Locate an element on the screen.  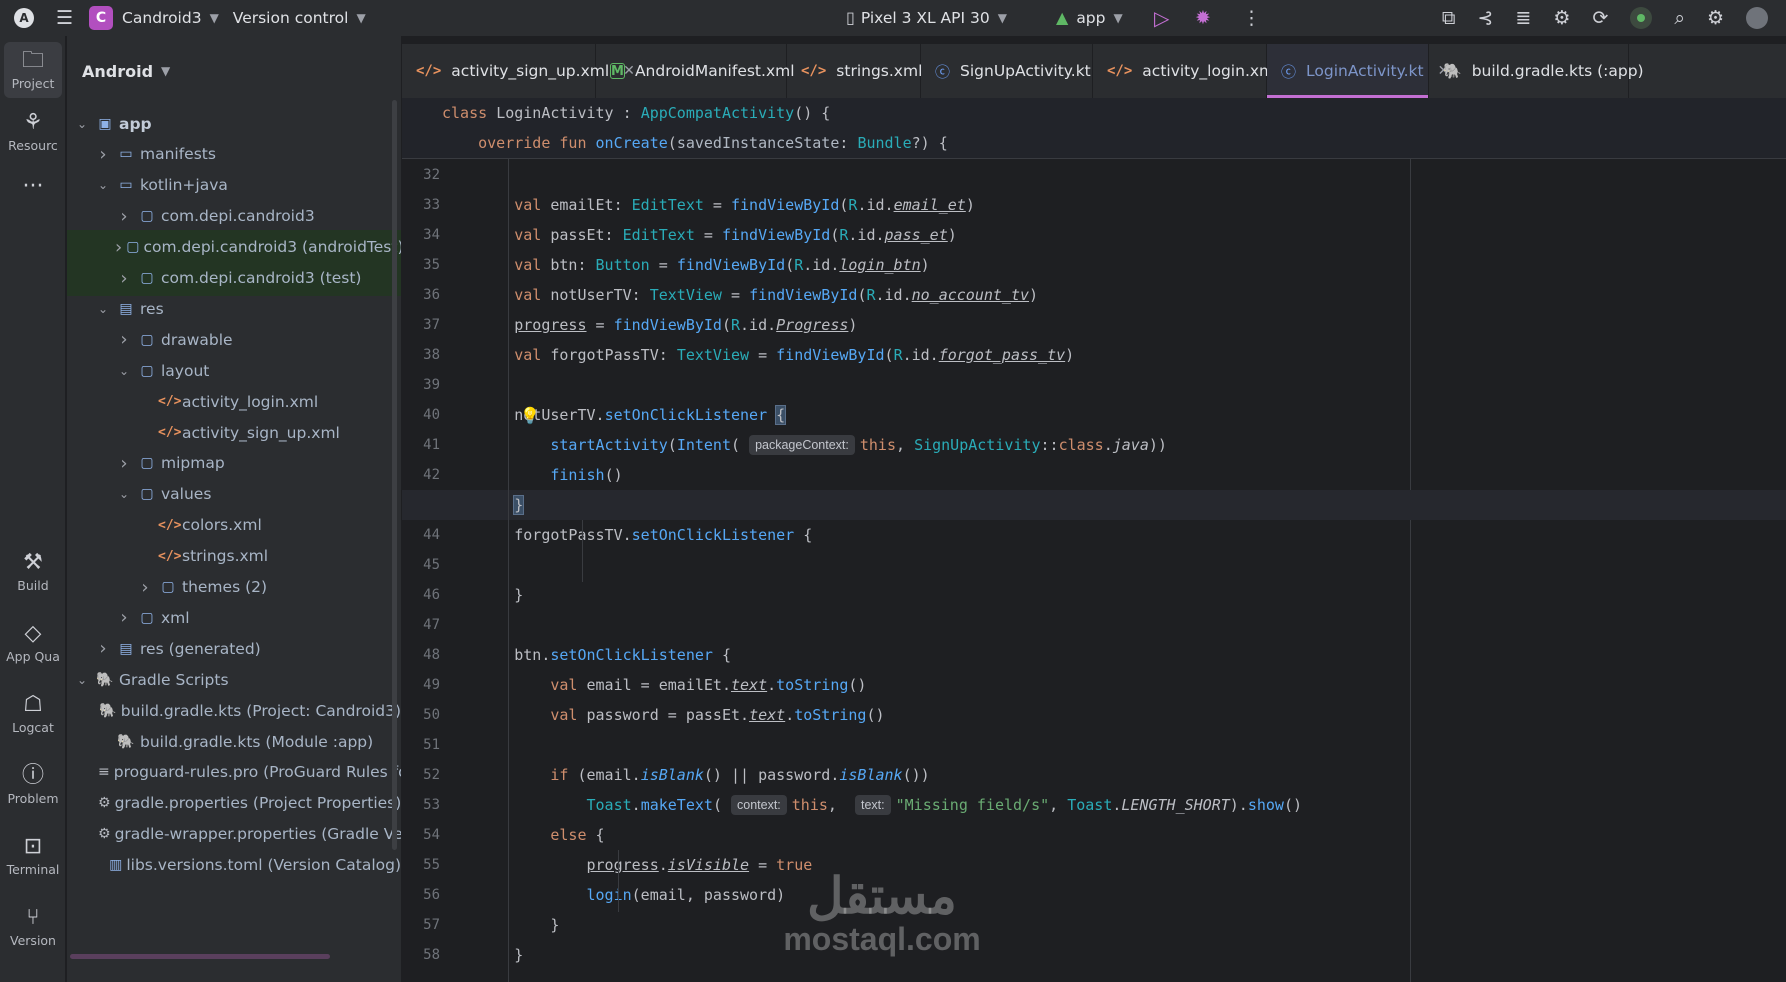
project-vertical-scrollbar is located at coordinates (394, 475).